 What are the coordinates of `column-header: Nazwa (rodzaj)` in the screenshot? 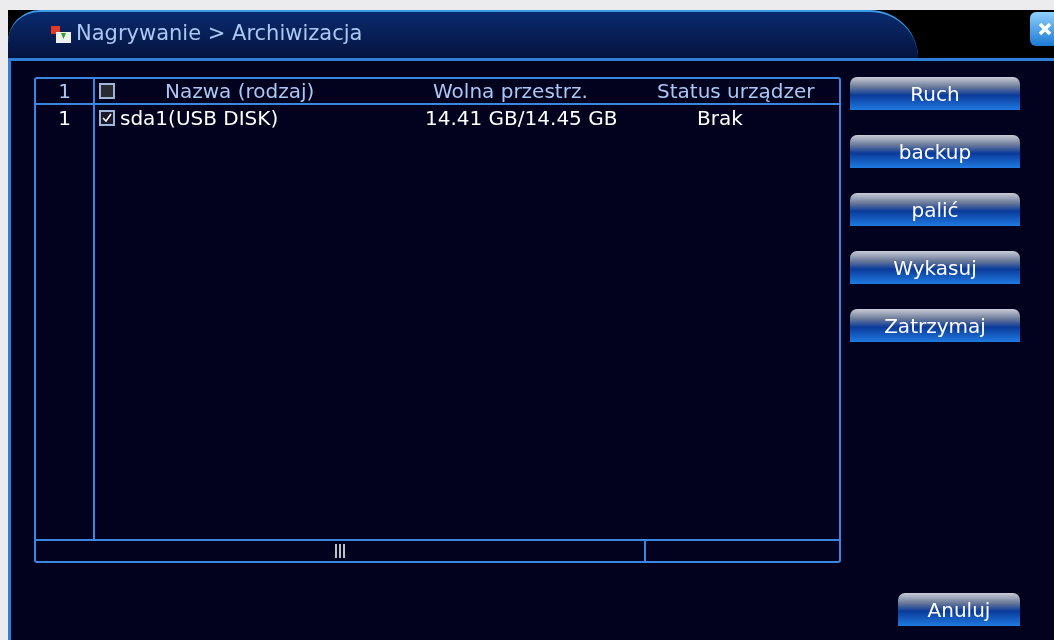 It's located at (240, 91).